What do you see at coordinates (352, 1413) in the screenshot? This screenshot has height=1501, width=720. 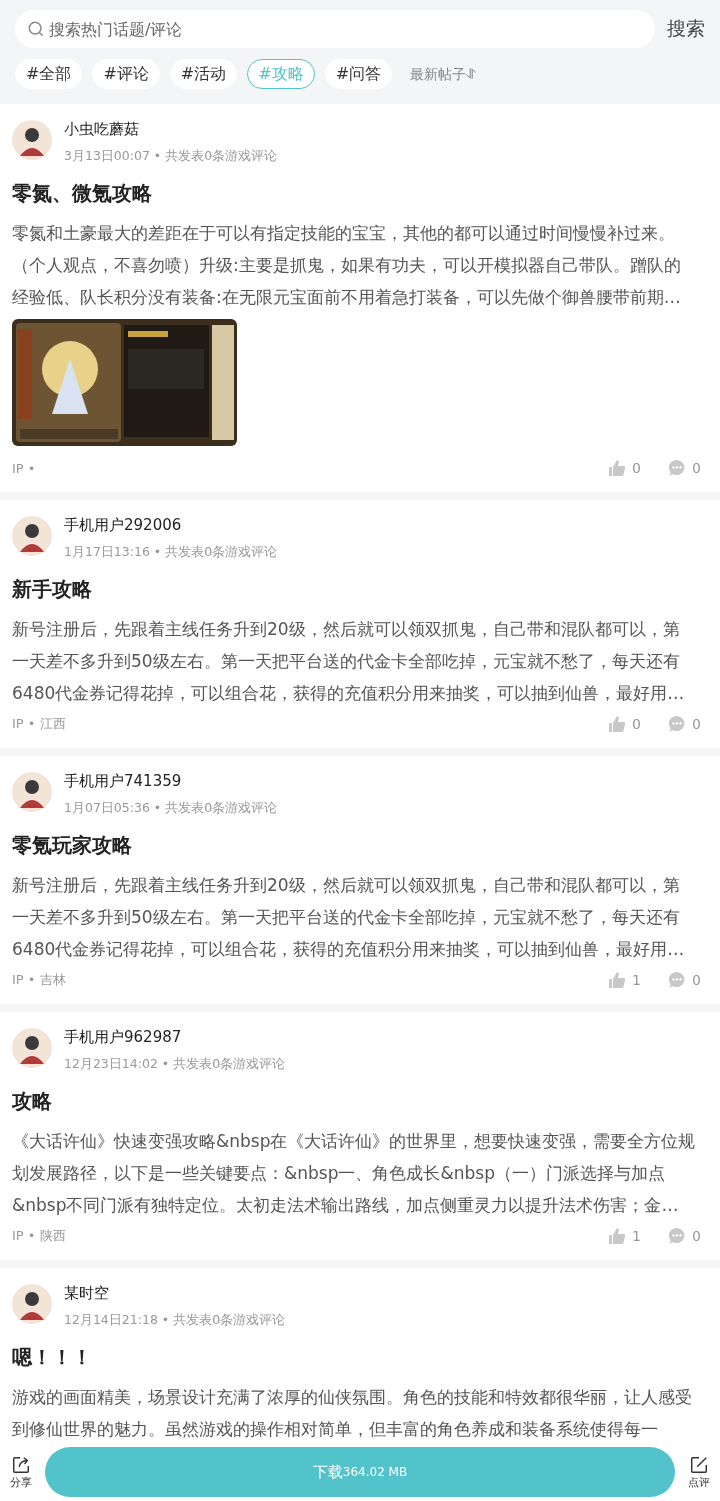 I see `post-text: 游戏的画面精美，场景设计充满了浓厚的仙侠氛围。角色的技能和特效都很华丽，让人感受到修仙世界的魅力。虽然游戏的操作相对简单，但丰富的角色养成和装备系统使得每一` at bounding box center [352, 1413].